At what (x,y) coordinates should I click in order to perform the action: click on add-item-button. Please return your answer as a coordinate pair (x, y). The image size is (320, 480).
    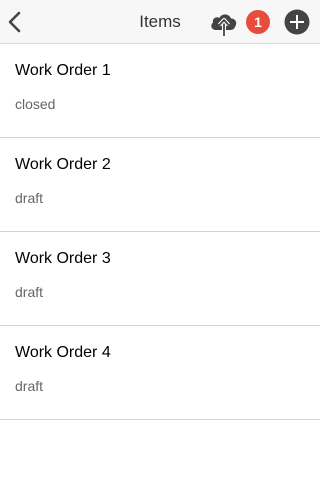
    Looking at the image, I should click on (297, 22).